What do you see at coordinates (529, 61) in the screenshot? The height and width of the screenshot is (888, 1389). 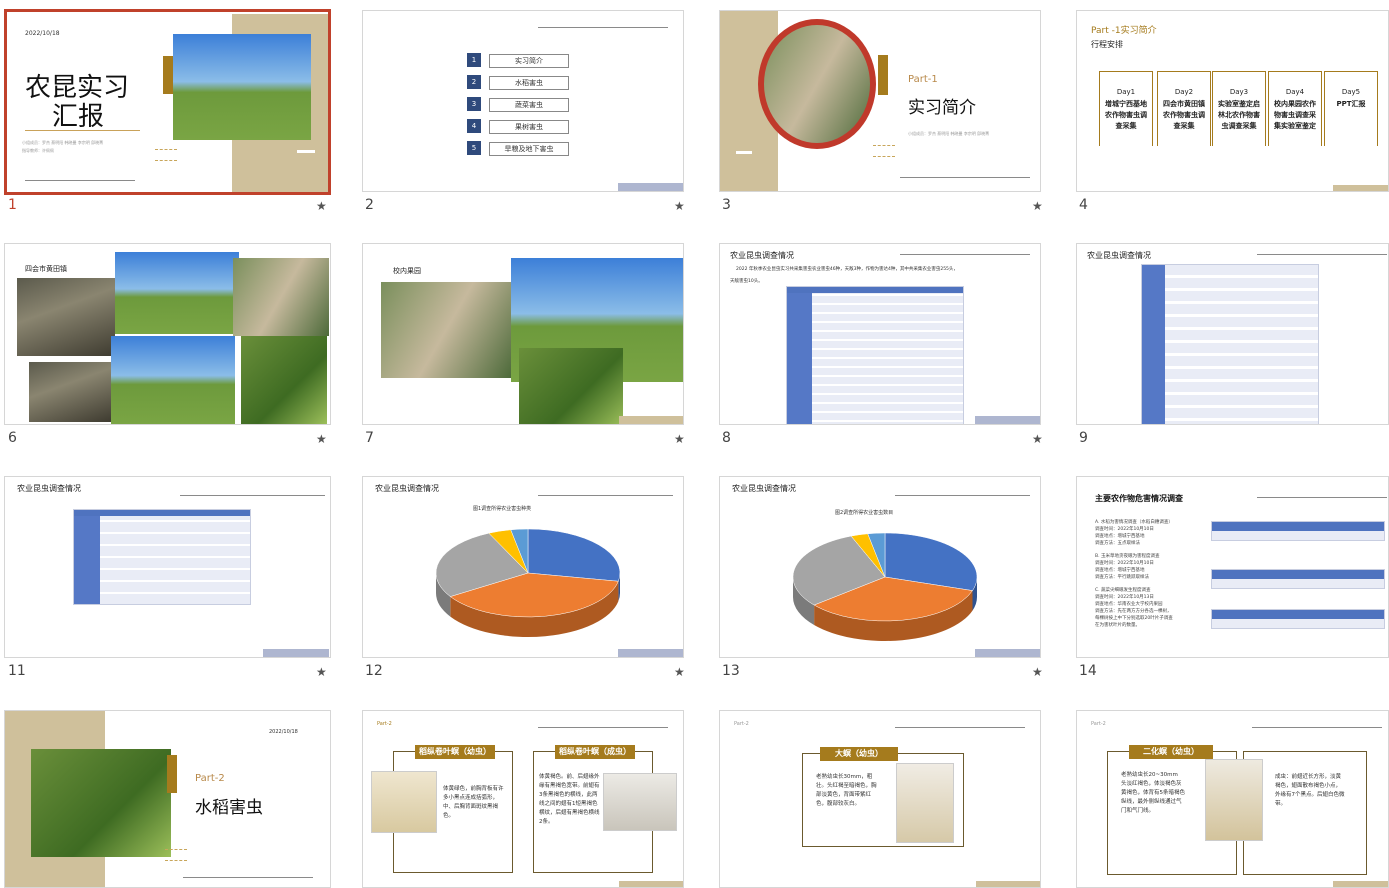 I see `toc-item: 实习简介` at bounding box center [529, 61].